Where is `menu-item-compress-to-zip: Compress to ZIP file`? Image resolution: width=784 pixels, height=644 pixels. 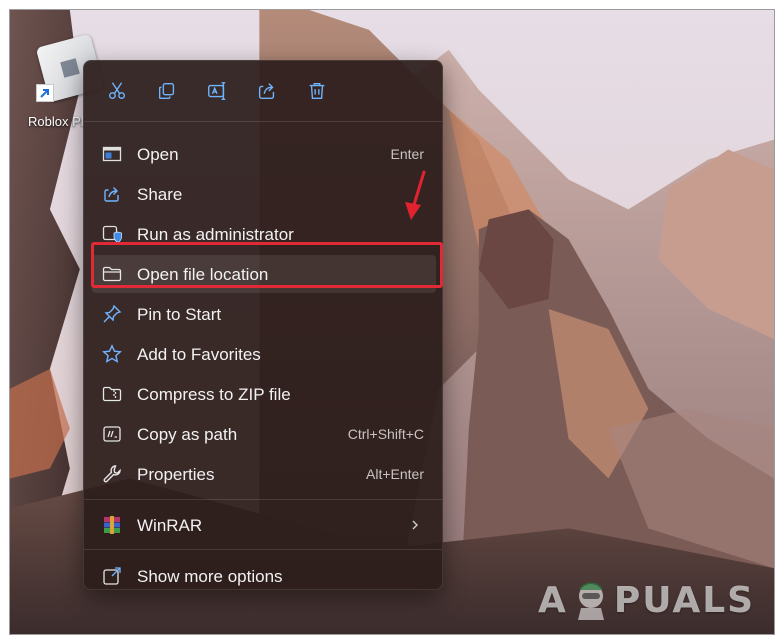 menu-item-compress-to-zip: Compress to ZIP file is located at coordinates (264, 394).